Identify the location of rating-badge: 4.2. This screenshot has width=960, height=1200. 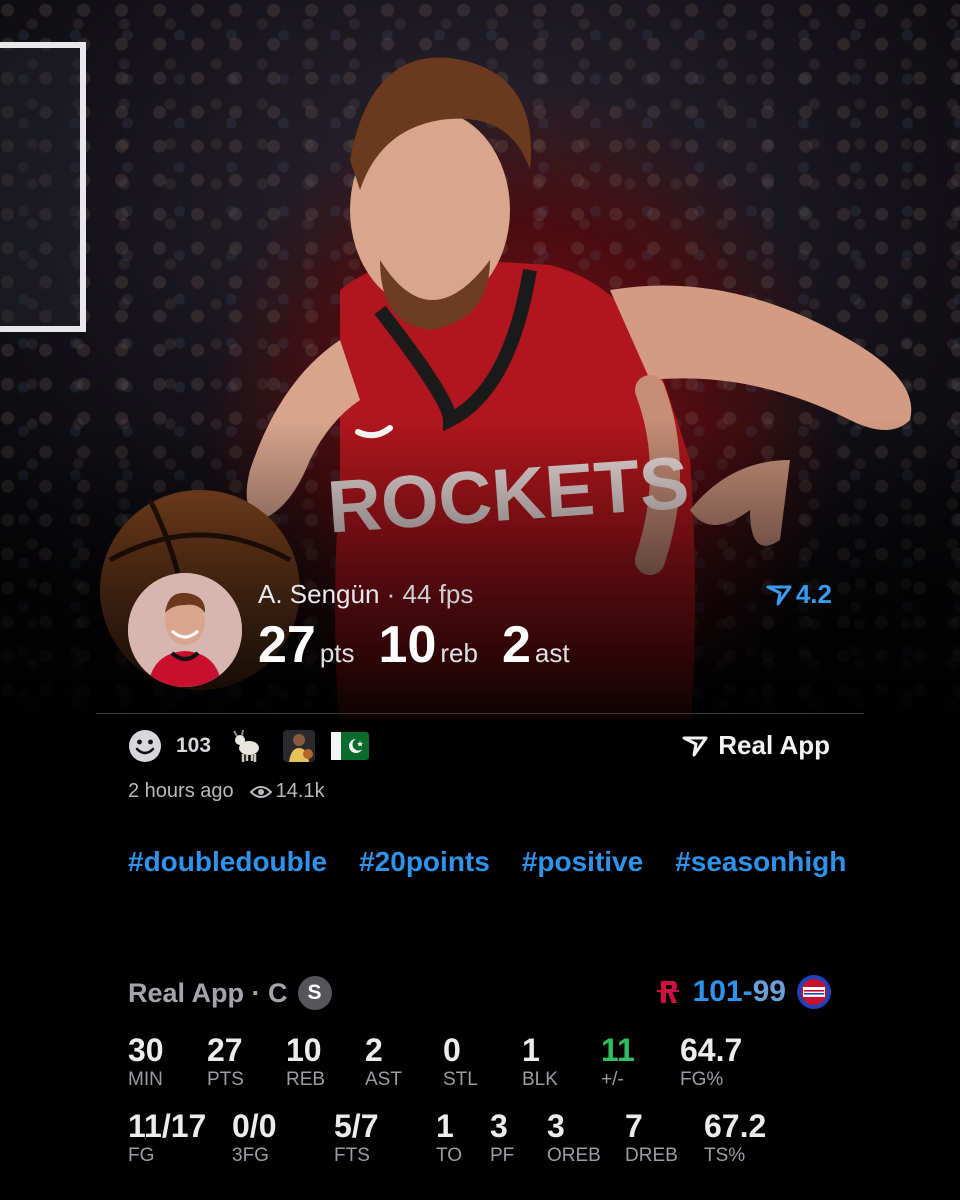
(799, 594).